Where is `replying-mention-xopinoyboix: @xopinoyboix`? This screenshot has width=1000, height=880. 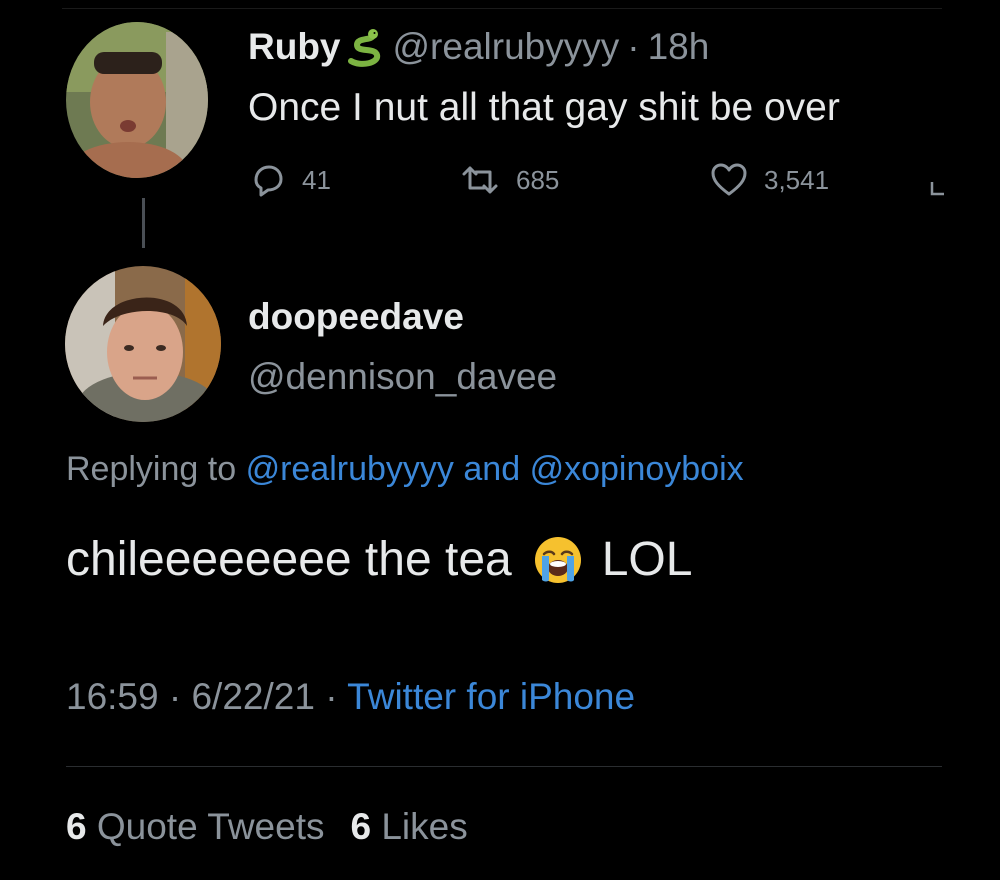
replying-mention-xopinoyboix: @xopinoyboix is located at coordinates (637, 469).